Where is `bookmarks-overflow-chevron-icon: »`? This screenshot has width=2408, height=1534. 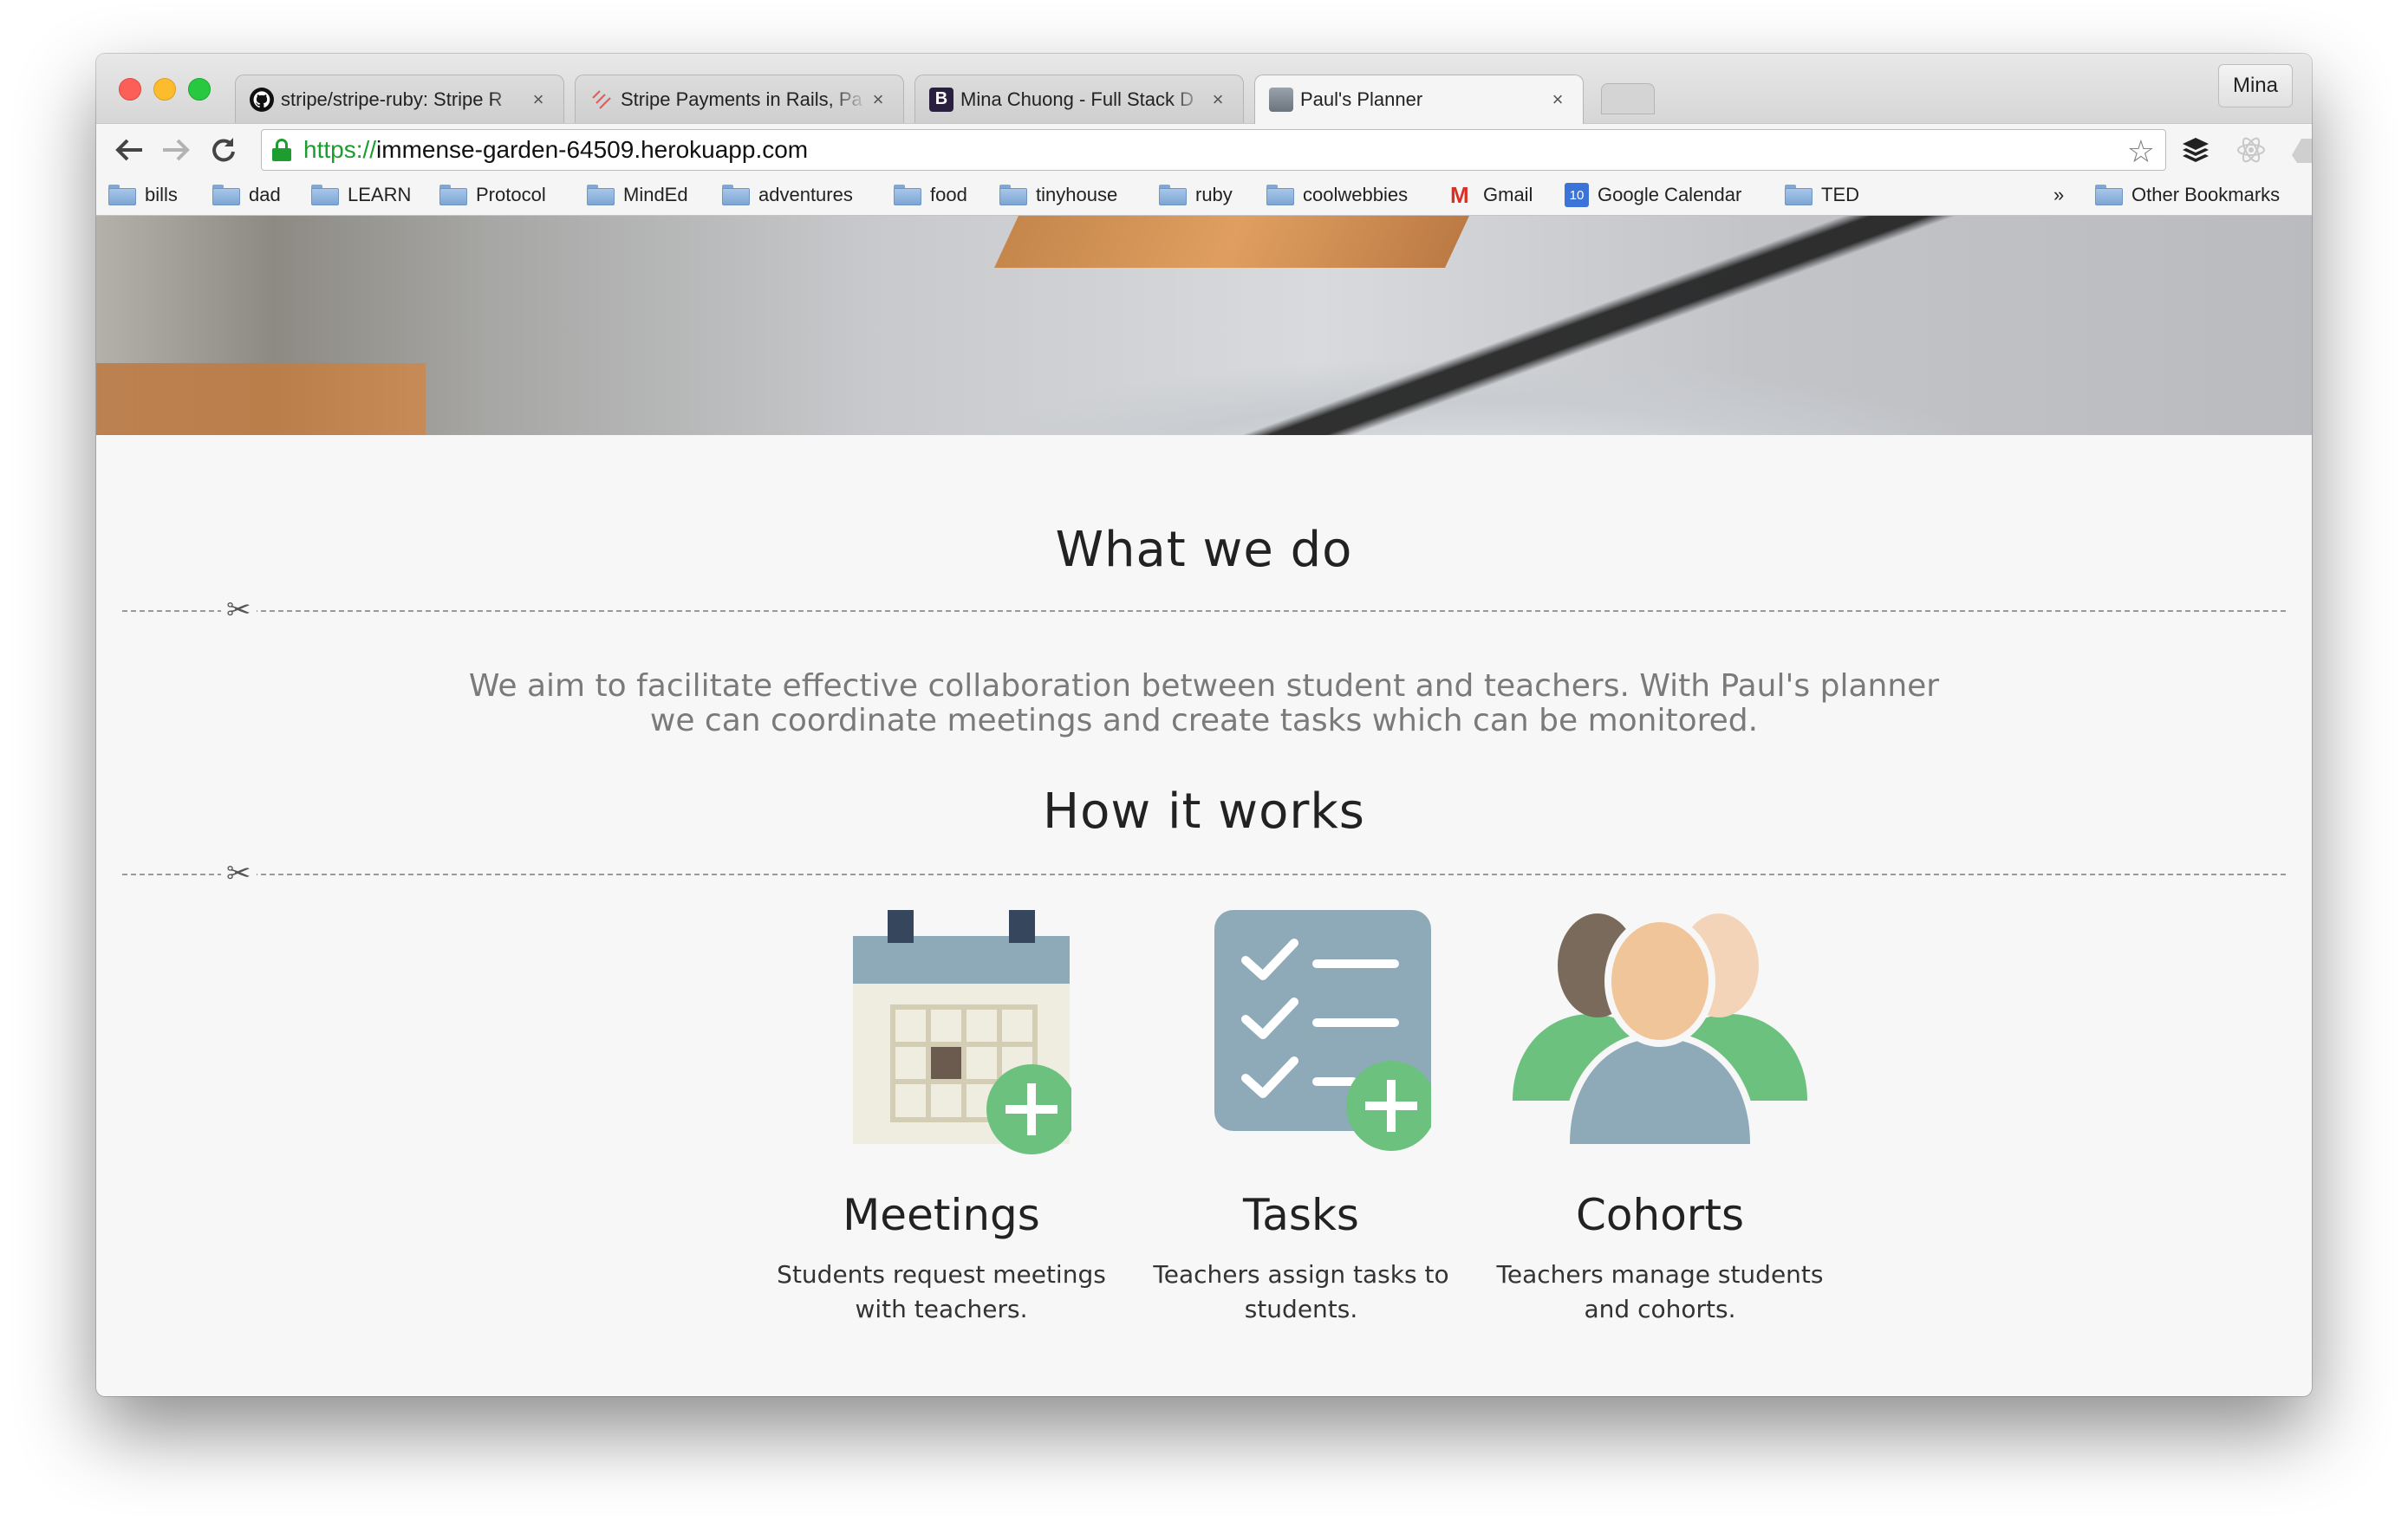
bookmarks-overflow-chevron-icon: » is located at coordinates (2058, 195).